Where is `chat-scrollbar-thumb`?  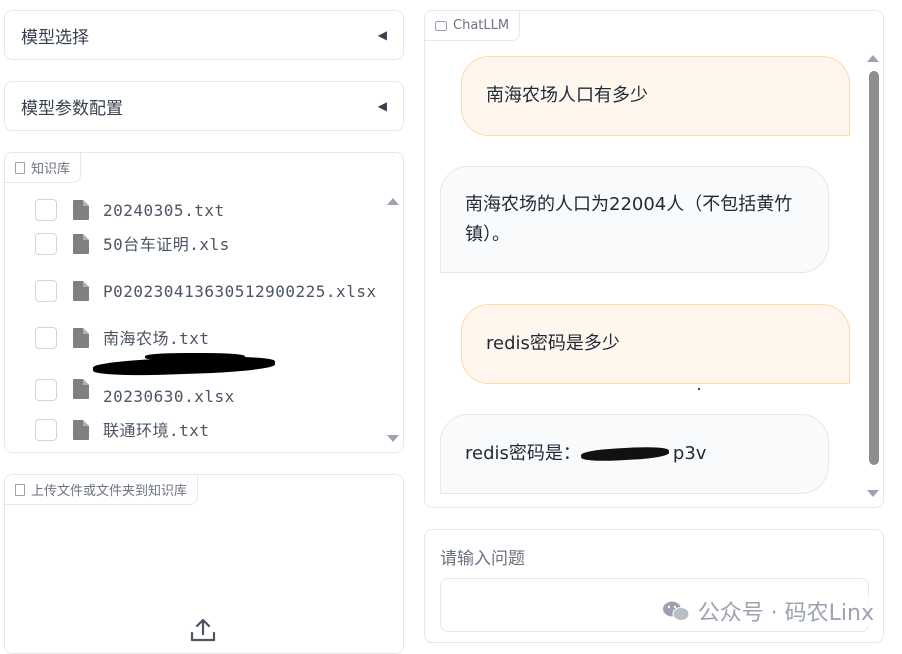 chat-scrollbar-thumb is located at coordinates (874, 268).